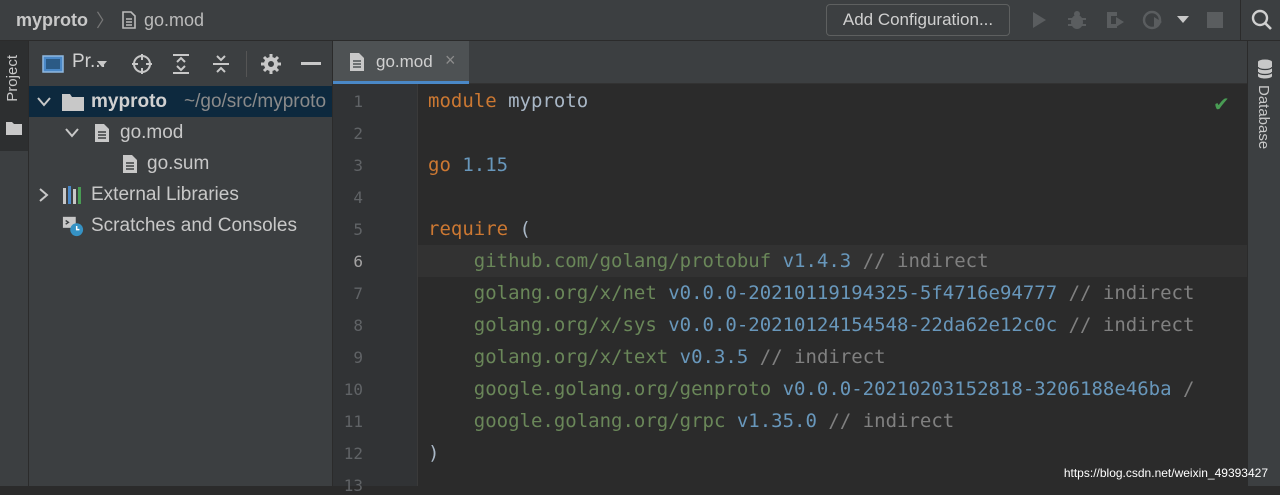 This screenshot has width=1280, height=495. What do you see at coordinates (868, 325) in the screenshot?
I see `code-token: v0.0.0-20210124154548-22da62e12c0c` at bounding box center [868, 325].